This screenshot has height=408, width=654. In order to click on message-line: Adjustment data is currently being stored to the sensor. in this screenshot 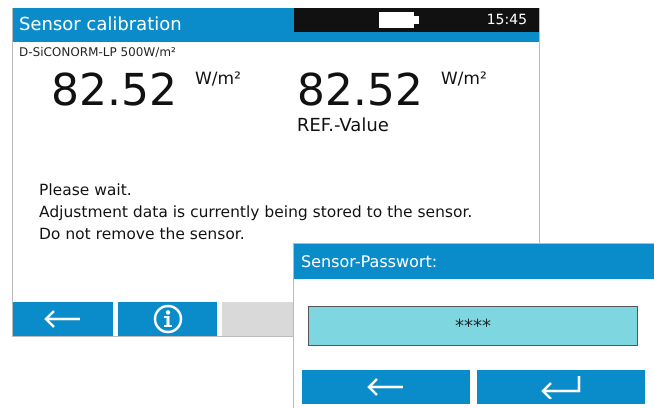, I will do `click(256, 212)`.